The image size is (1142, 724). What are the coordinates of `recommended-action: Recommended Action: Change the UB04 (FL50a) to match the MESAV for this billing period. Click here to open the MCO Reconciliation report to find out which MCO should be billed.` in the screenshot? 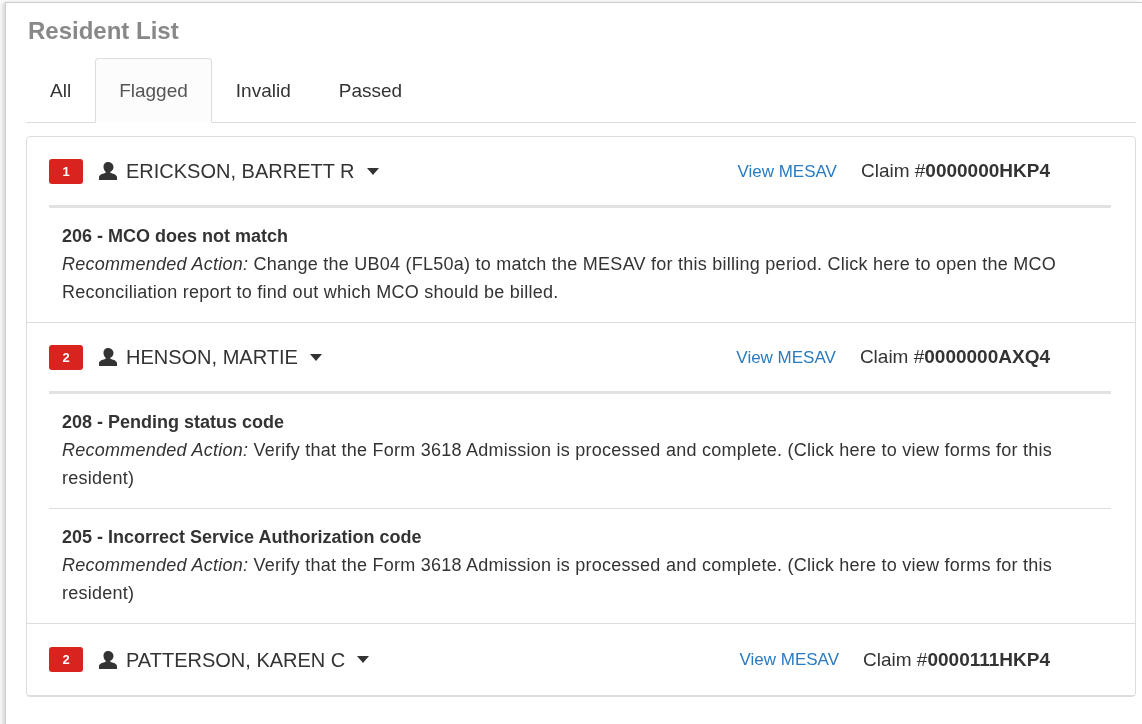 It's located at (559, 279).